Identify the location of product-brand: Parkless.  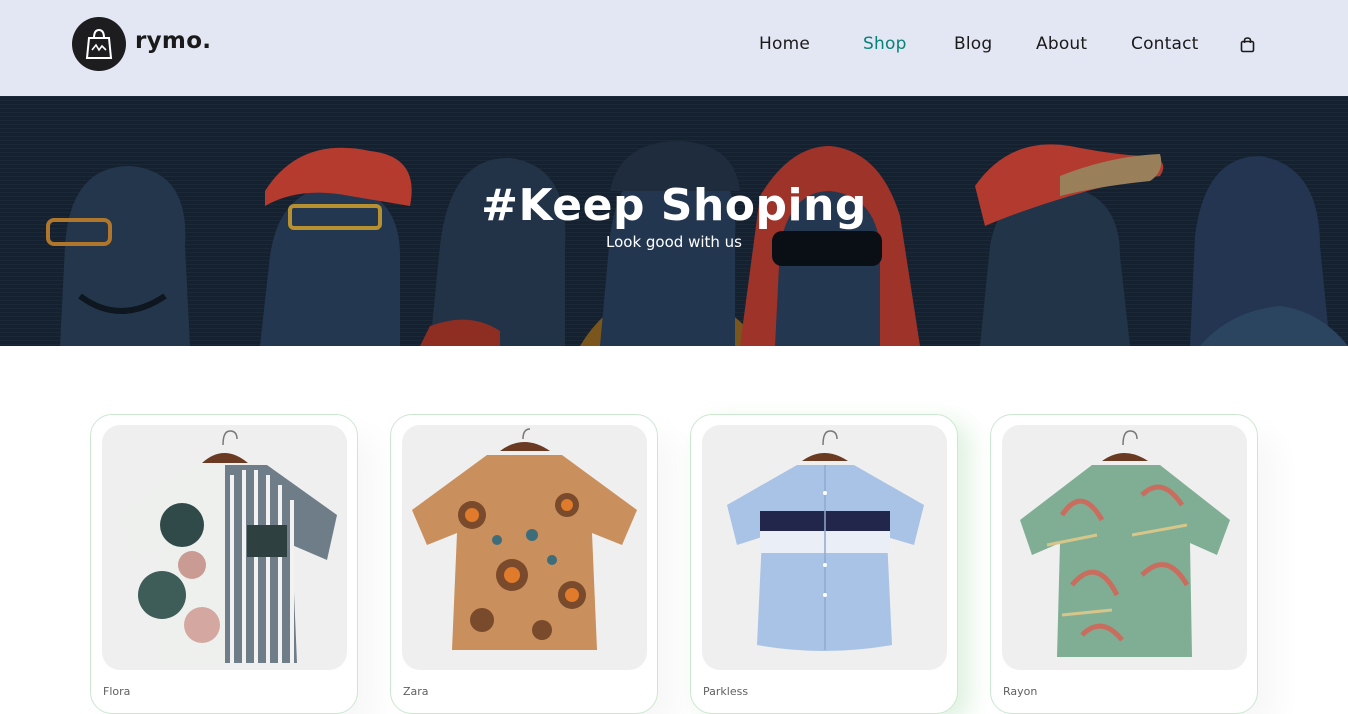
(726, 691).